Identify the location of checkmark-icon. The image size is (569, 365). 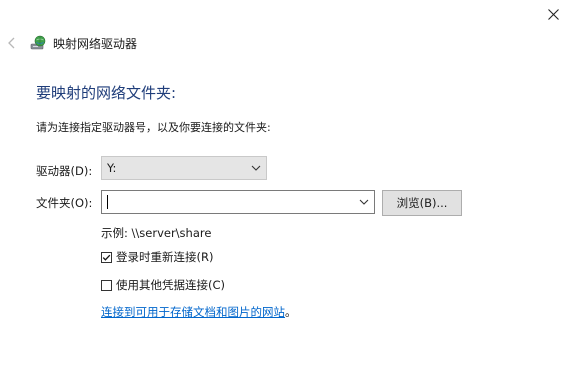
(106, 257).